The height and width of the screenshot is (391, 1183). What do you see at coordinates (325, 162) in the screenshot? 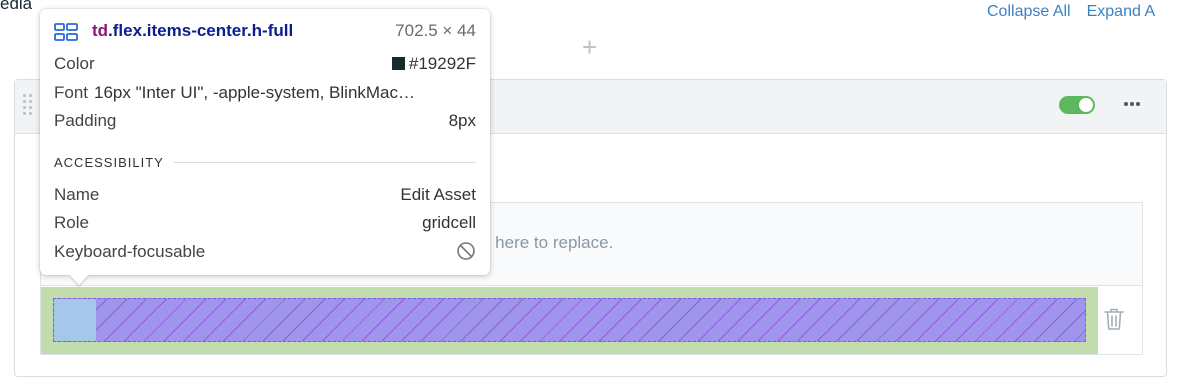
I see `section-divider` at bounding box center [325, 162].